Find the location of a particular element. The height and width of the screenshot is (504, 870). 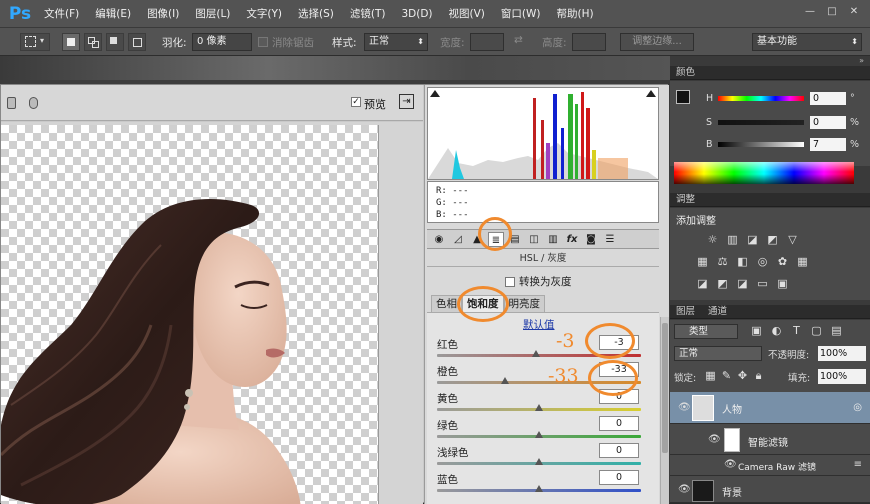

height-input is located at coordinates (589, 42).